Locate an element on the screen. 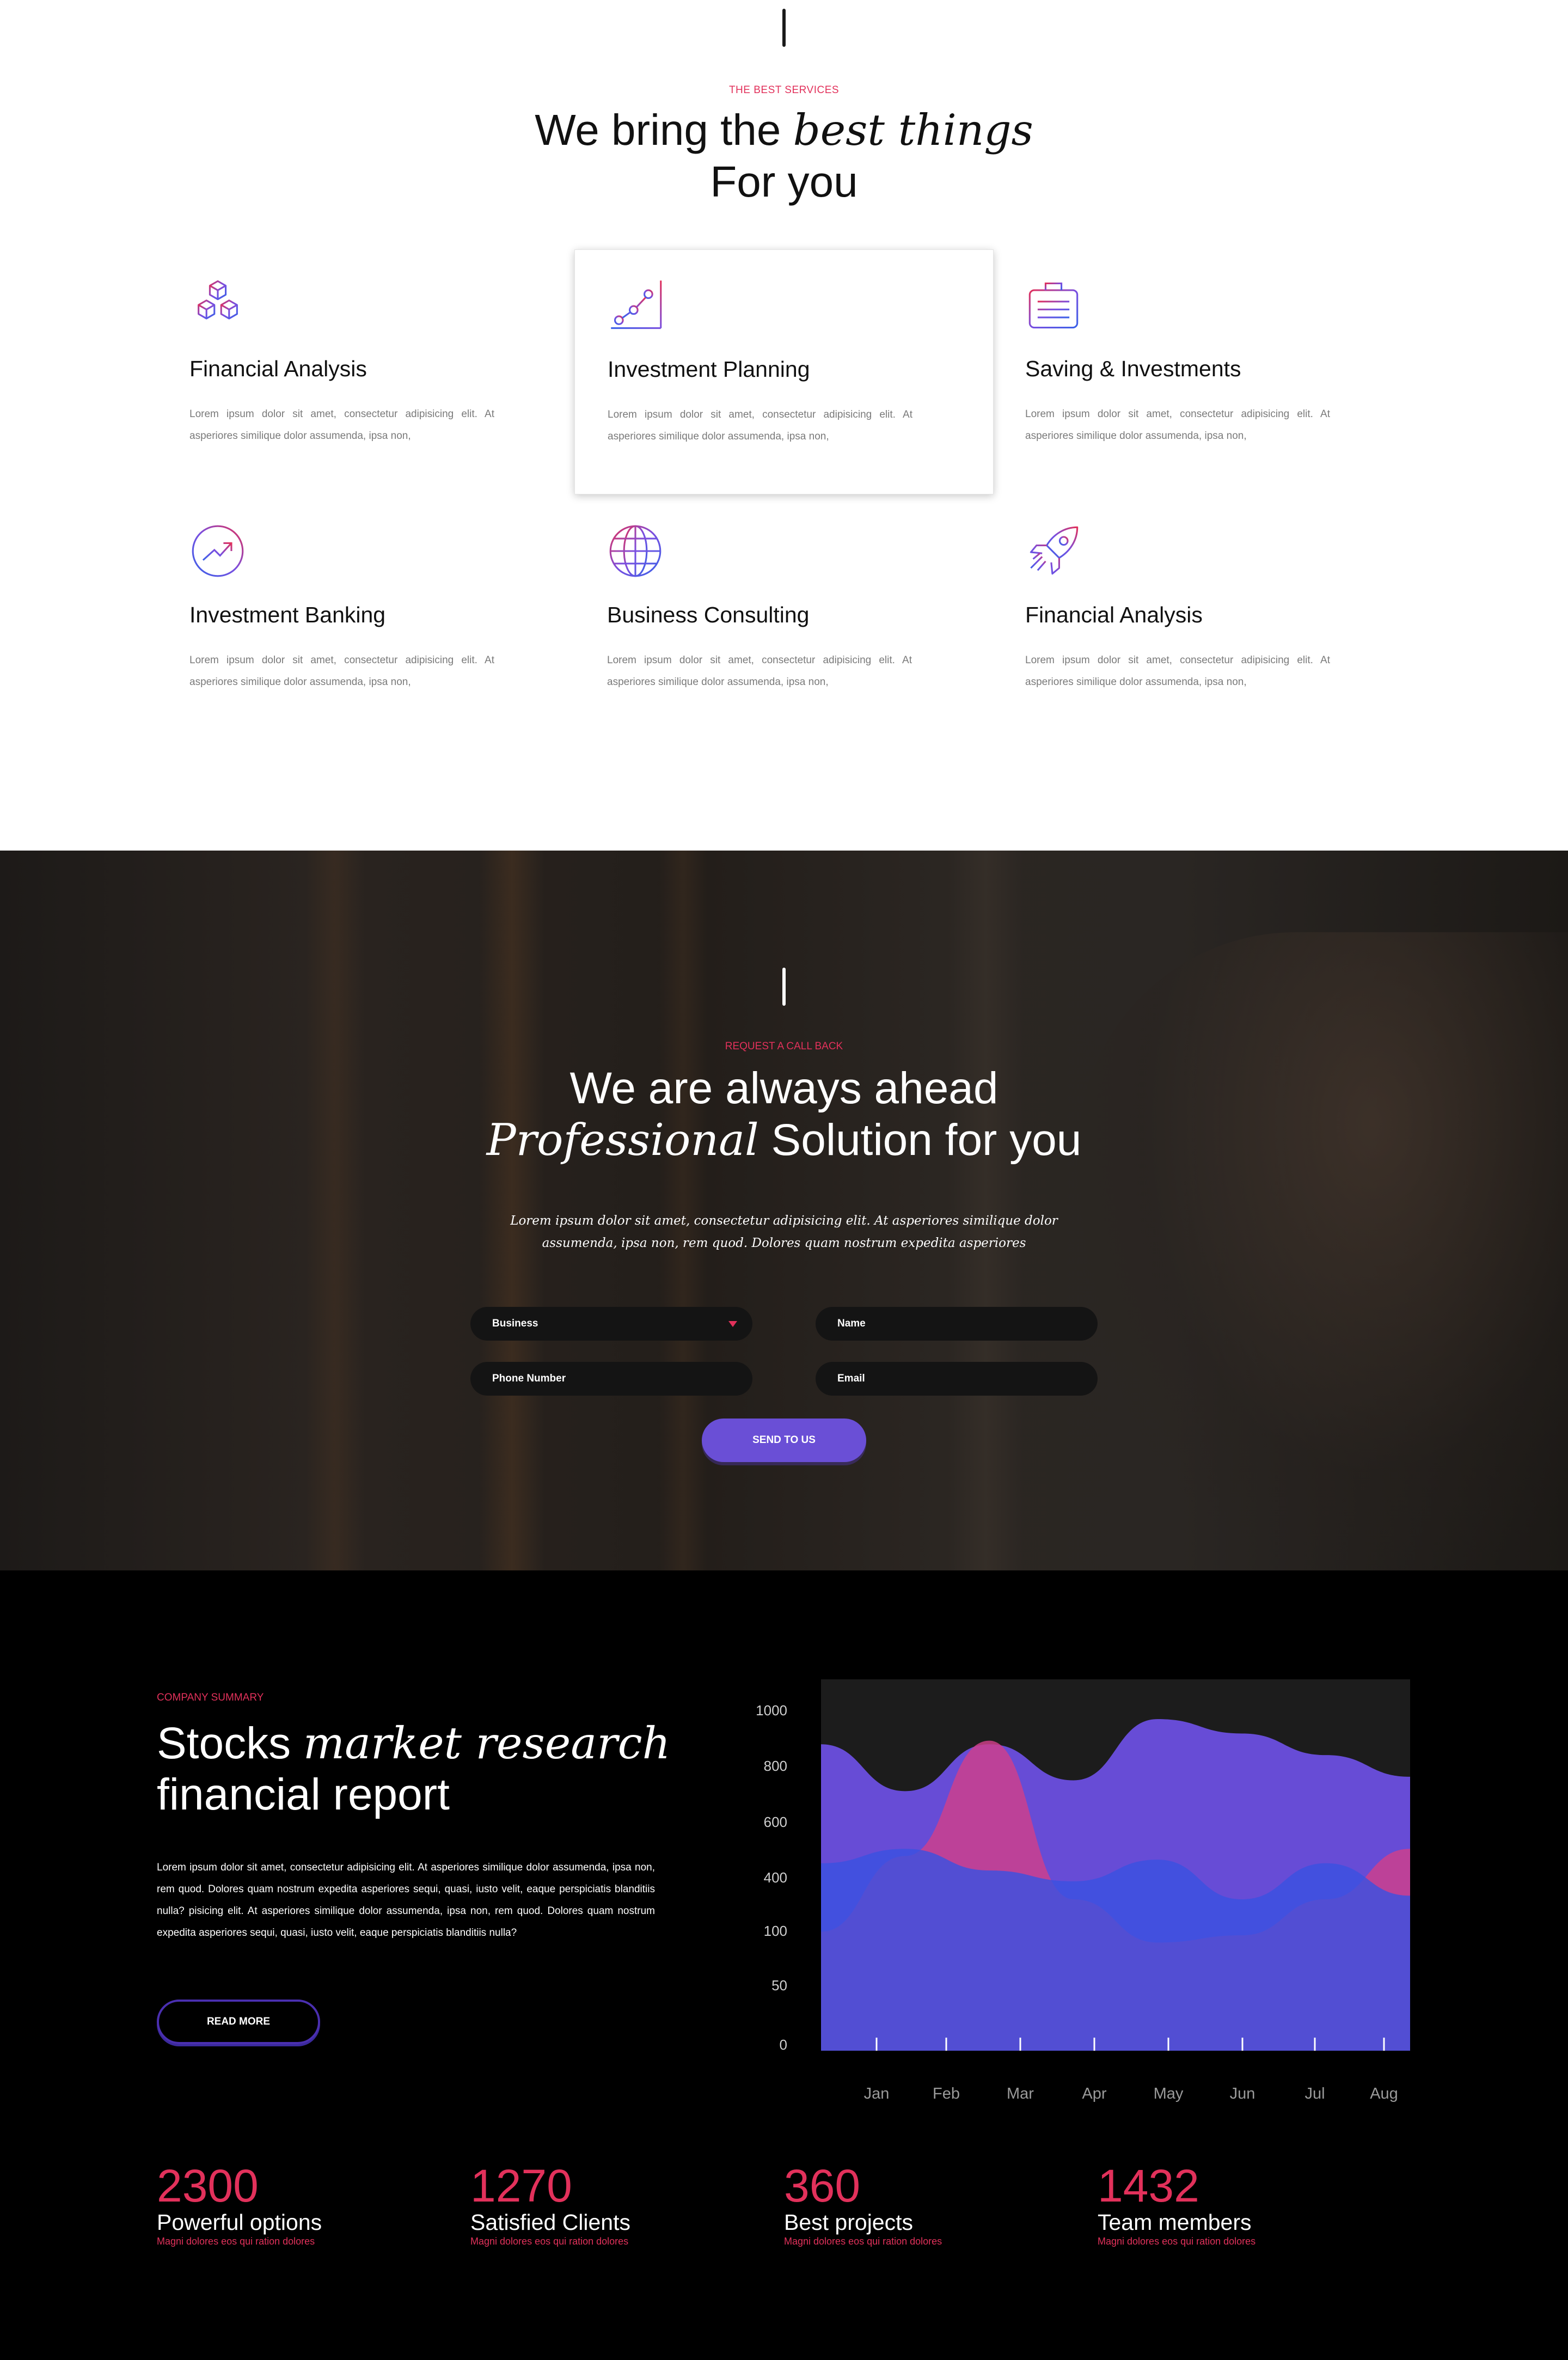 The image size is (1568, 2360). callback-title-rest: Solution for you is located at coordinates (926, 1140).